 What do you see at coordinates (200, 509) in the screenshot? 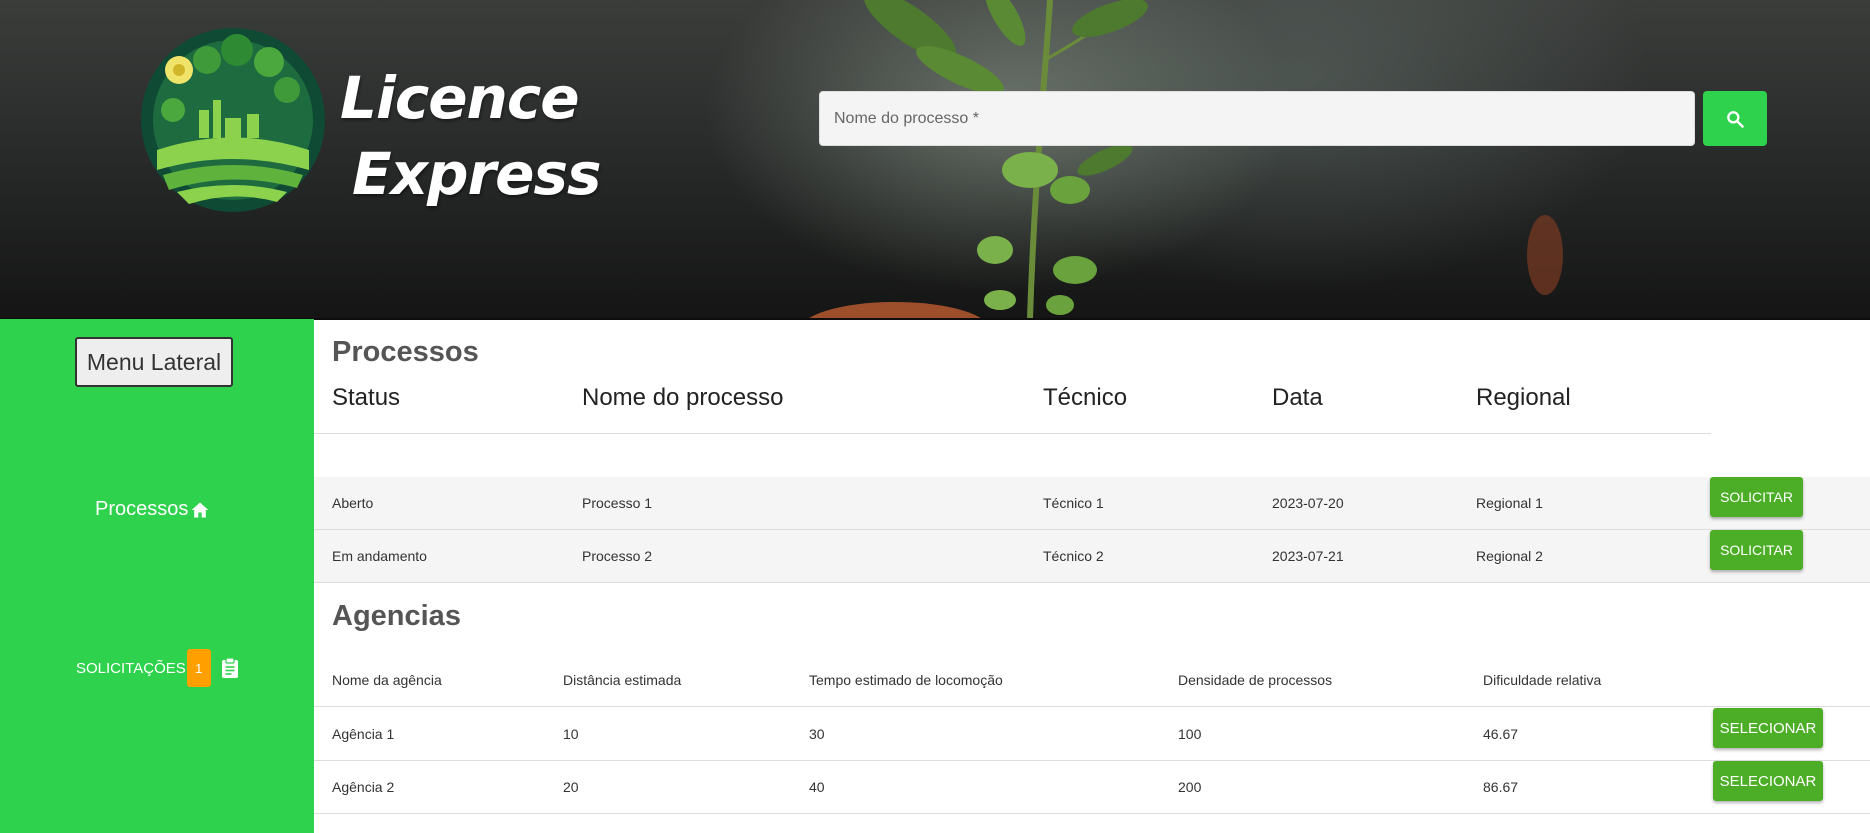
I see `home-icon` at bounding box center [200, 509].